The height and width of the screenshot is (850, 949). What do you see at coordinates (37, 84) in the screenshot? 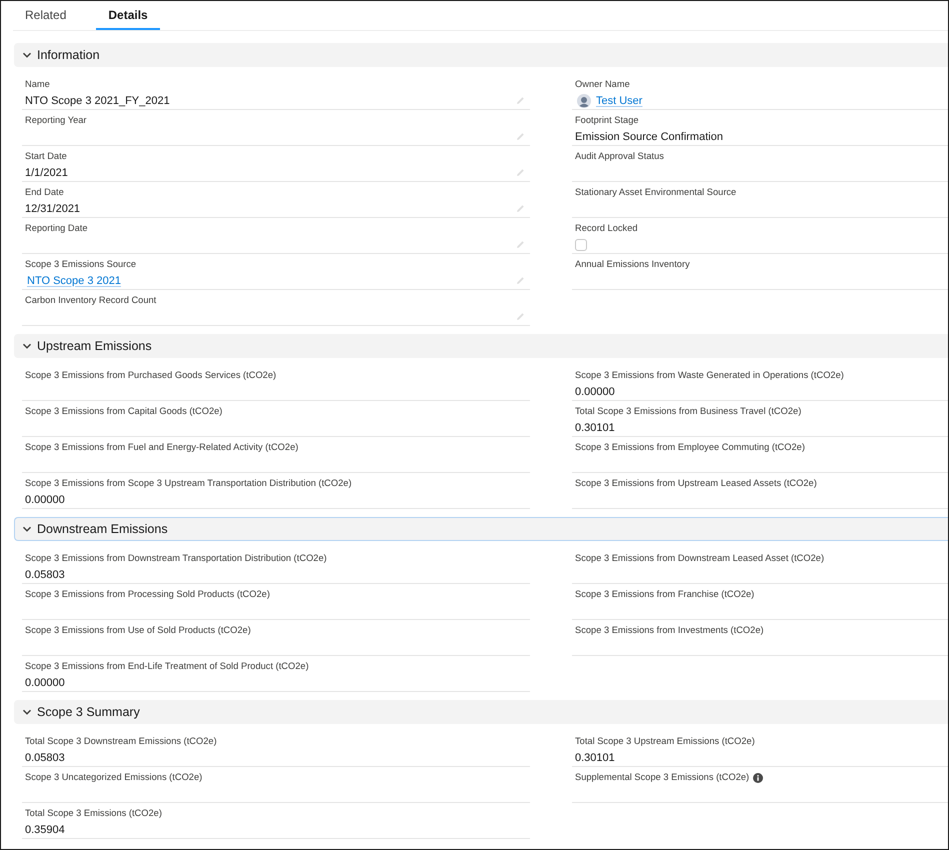
I see `field-label: Name` at bounding box center [37, 84].